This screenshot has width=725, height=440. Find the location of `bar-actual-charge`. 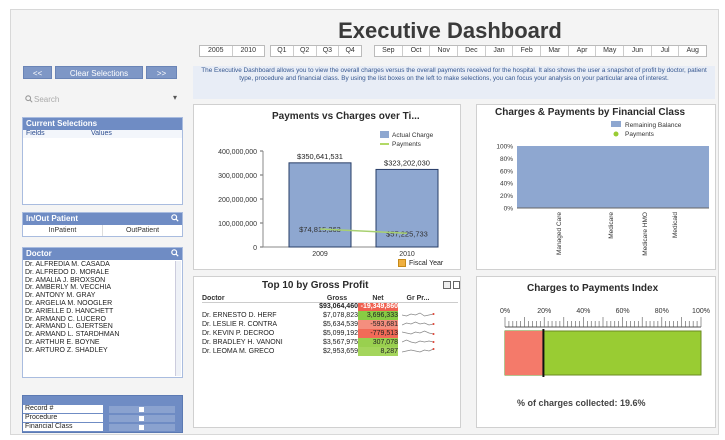

bar-actual-charge is located at coordinates (320, 205).